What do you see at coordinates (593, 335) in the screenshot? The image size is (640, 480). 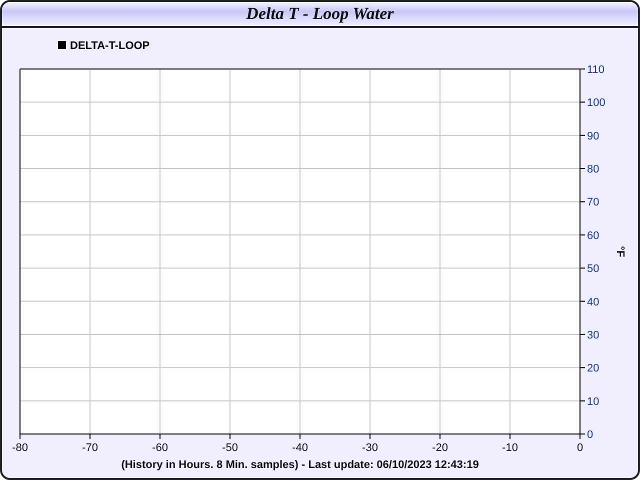 I see `y-tick-label: 30` at bounding box center [593, 335].